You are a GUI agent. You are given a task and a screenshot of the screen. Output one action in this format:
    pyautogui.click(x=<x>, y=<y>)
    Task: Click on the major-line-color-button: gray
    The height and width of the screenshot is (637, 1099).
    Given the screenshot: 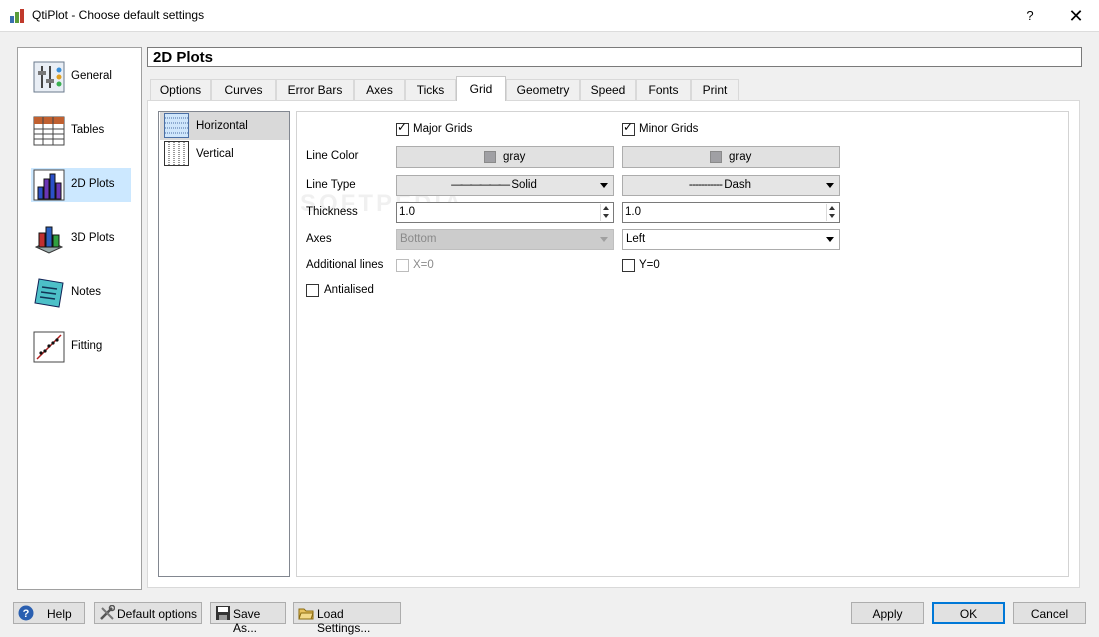 What is the action you would take?
    pyautogui.click(x=505, y=157)
    